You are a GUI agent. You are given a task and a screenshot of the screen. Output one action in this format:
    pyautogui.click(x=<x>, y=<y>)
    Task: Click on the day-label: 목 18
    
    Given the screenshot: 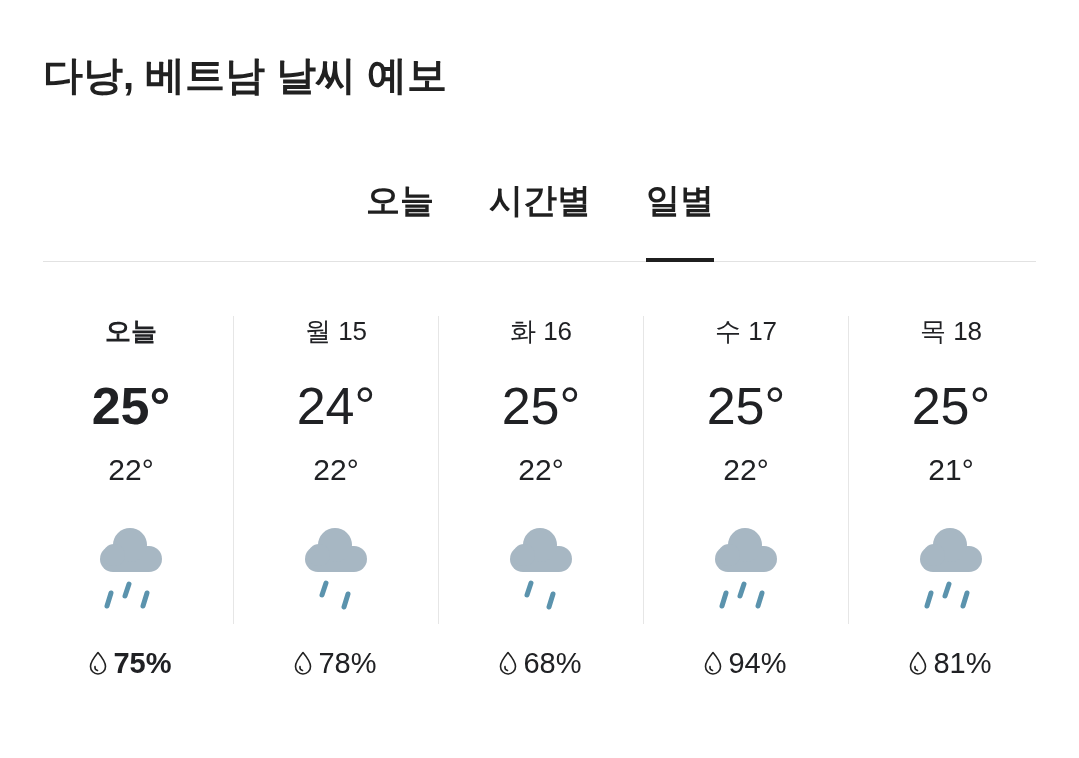 What is the action you would take?
    pyautogui.click(x=951, y=331)
    